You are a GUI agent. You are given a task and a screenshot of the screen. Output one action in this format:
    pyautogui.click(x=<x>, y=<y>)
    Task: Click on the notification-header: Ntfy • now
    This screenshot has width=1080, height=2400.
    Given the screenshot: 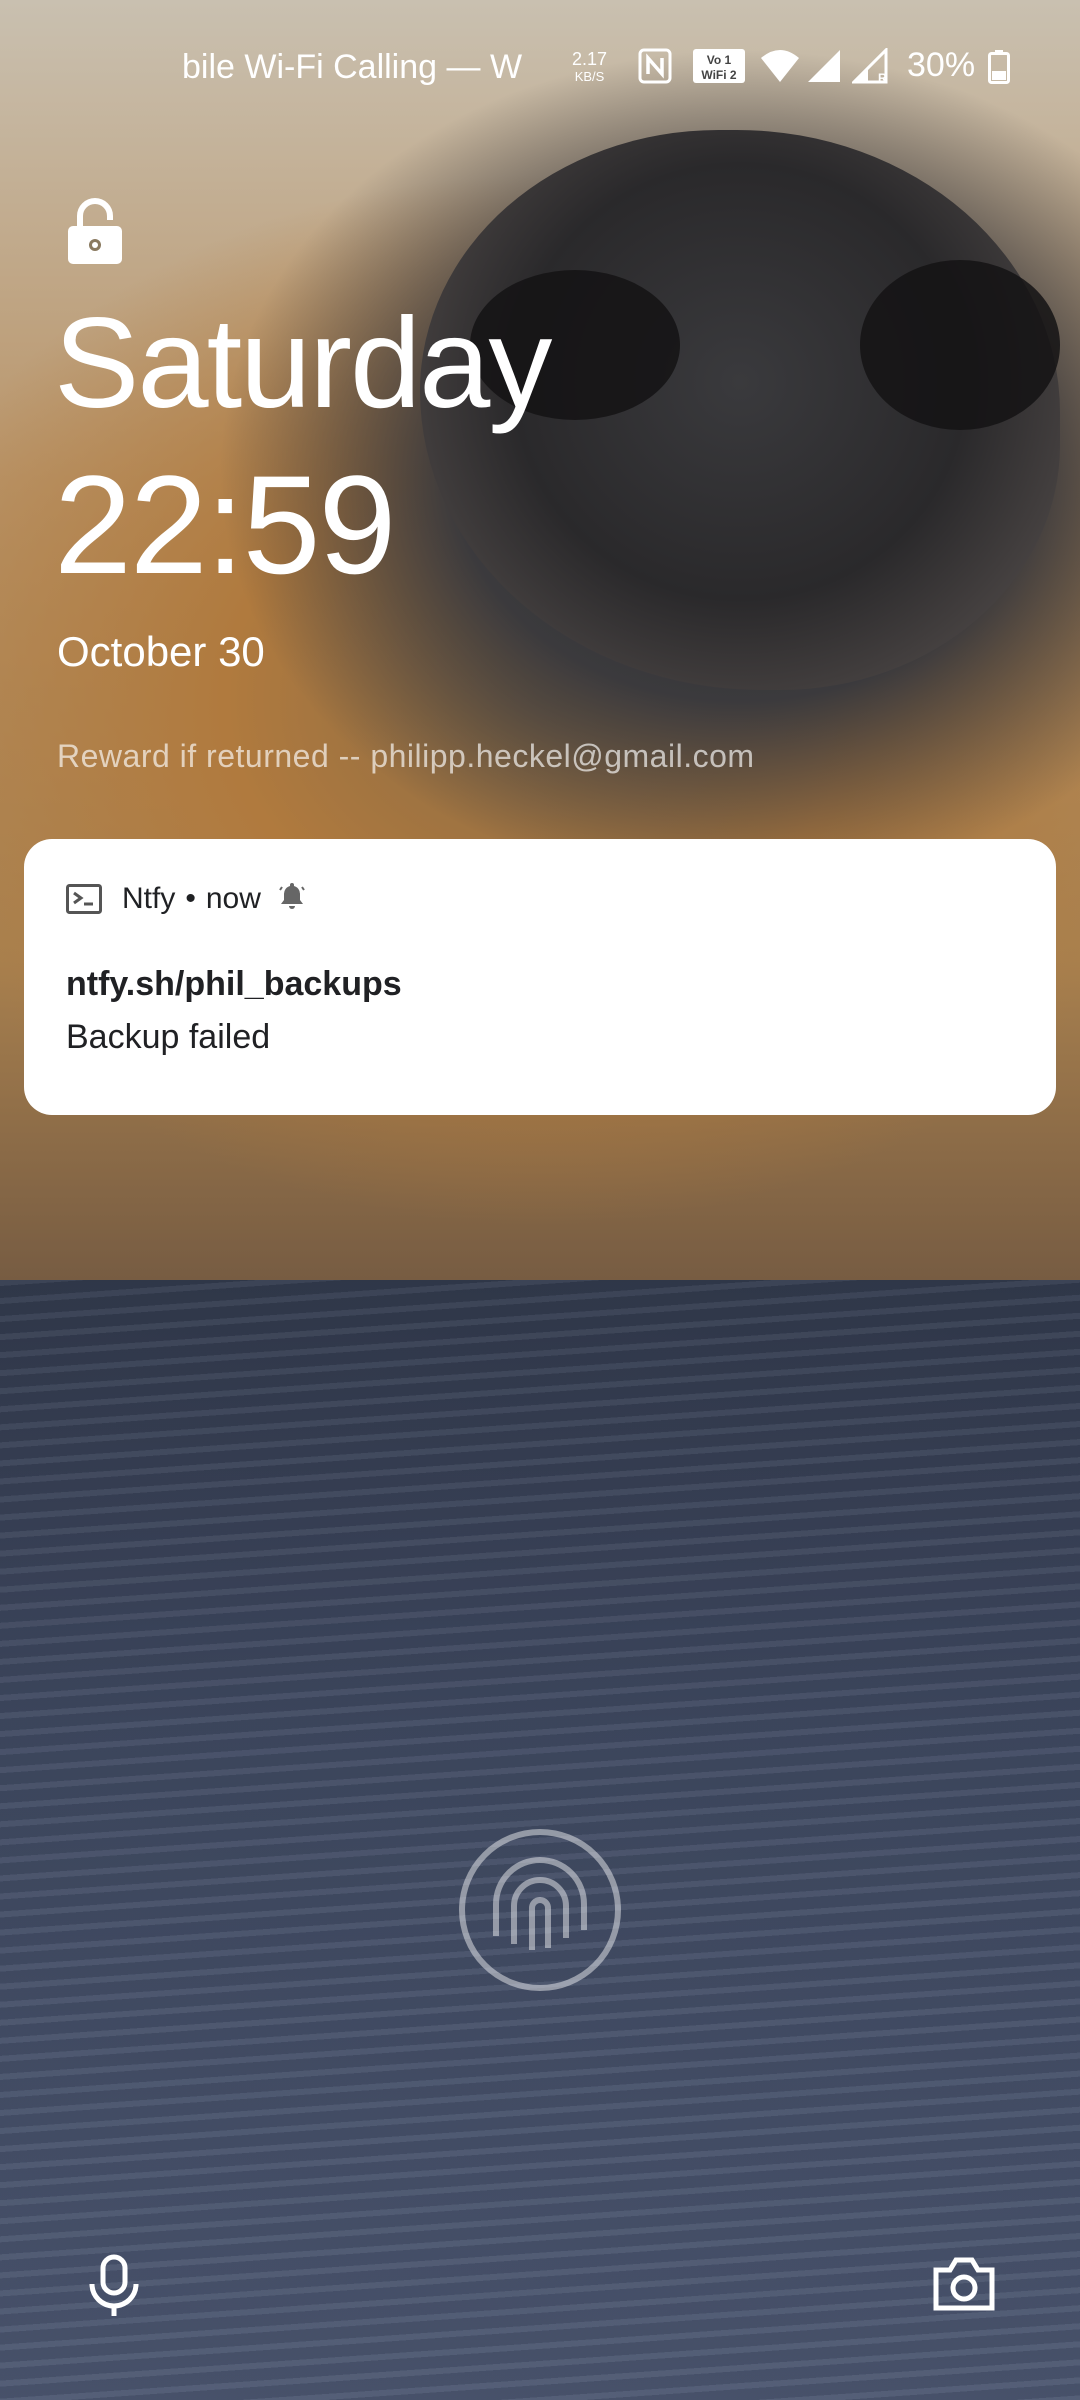 What is the action you would take?
    pyautogui.click(x=185, y=899)
    